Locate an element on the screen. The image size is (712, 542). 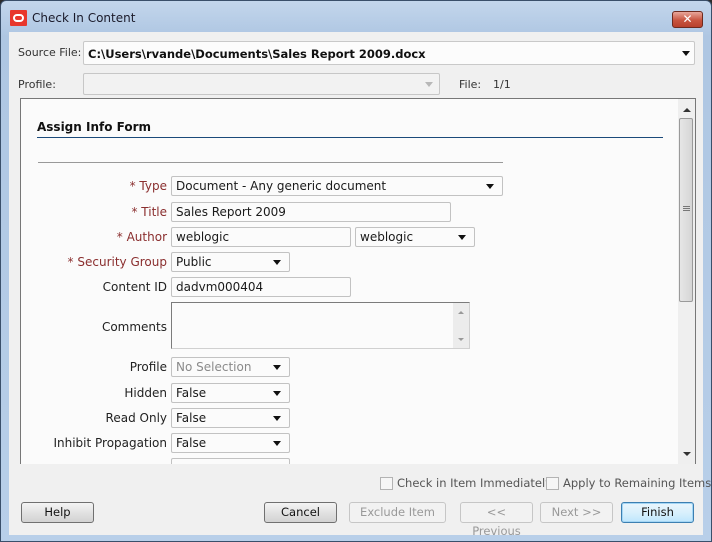
author-select-value: weblogic is located at coordinates (387, 237).